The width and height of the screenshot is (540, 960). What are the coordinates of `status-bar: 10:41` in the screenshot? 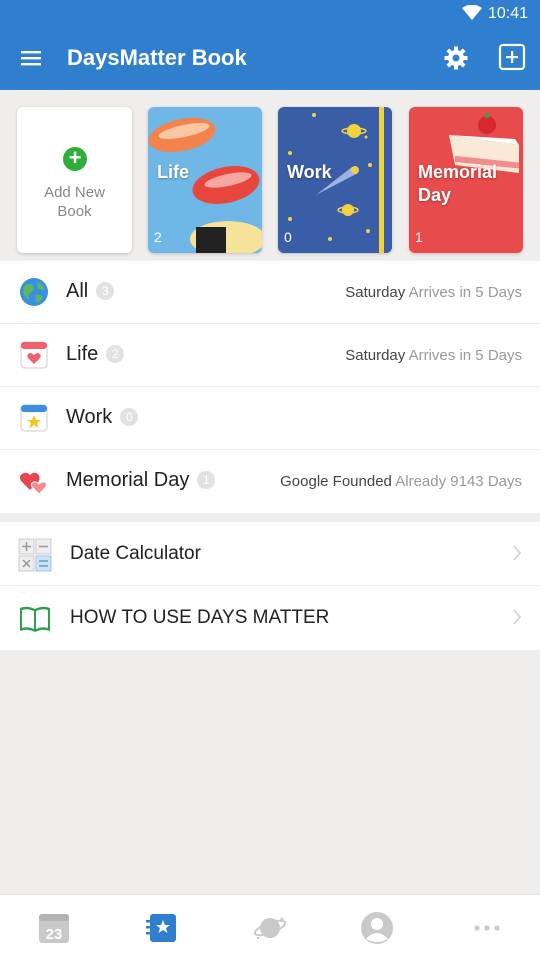 It's located at (270, 14).